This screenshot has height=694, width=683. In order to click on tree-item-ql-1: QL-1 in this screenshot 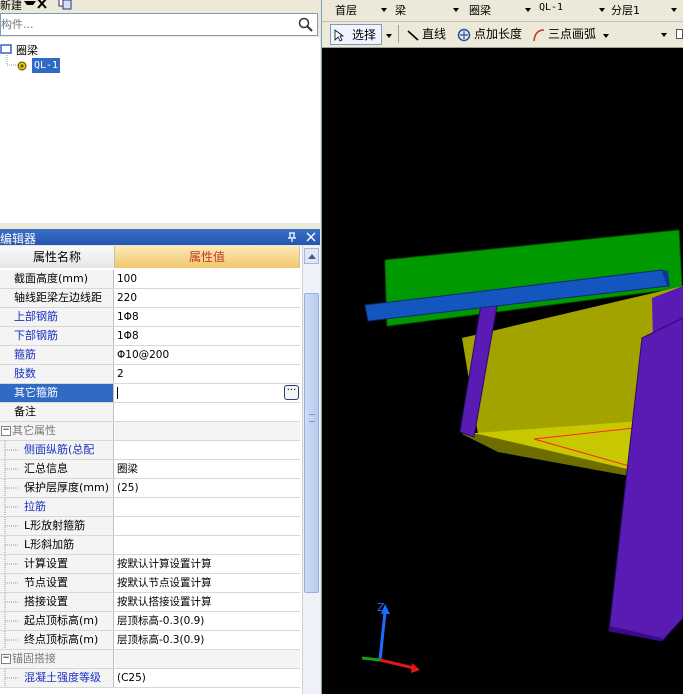, I will do `click(56, 66)`.